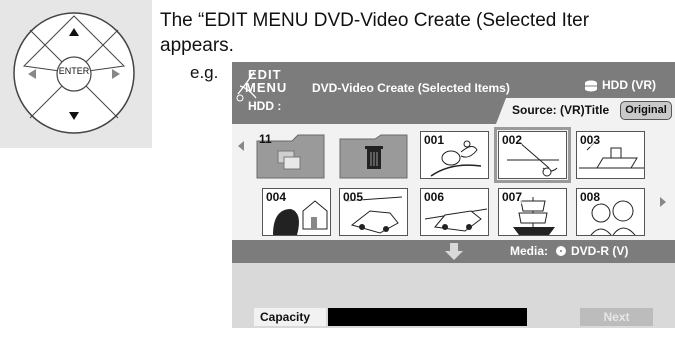 Image resolution: width=675 pixels, height=338 pixels. I want to click on source-label: Source: (VR)Title, so click(561, 110).